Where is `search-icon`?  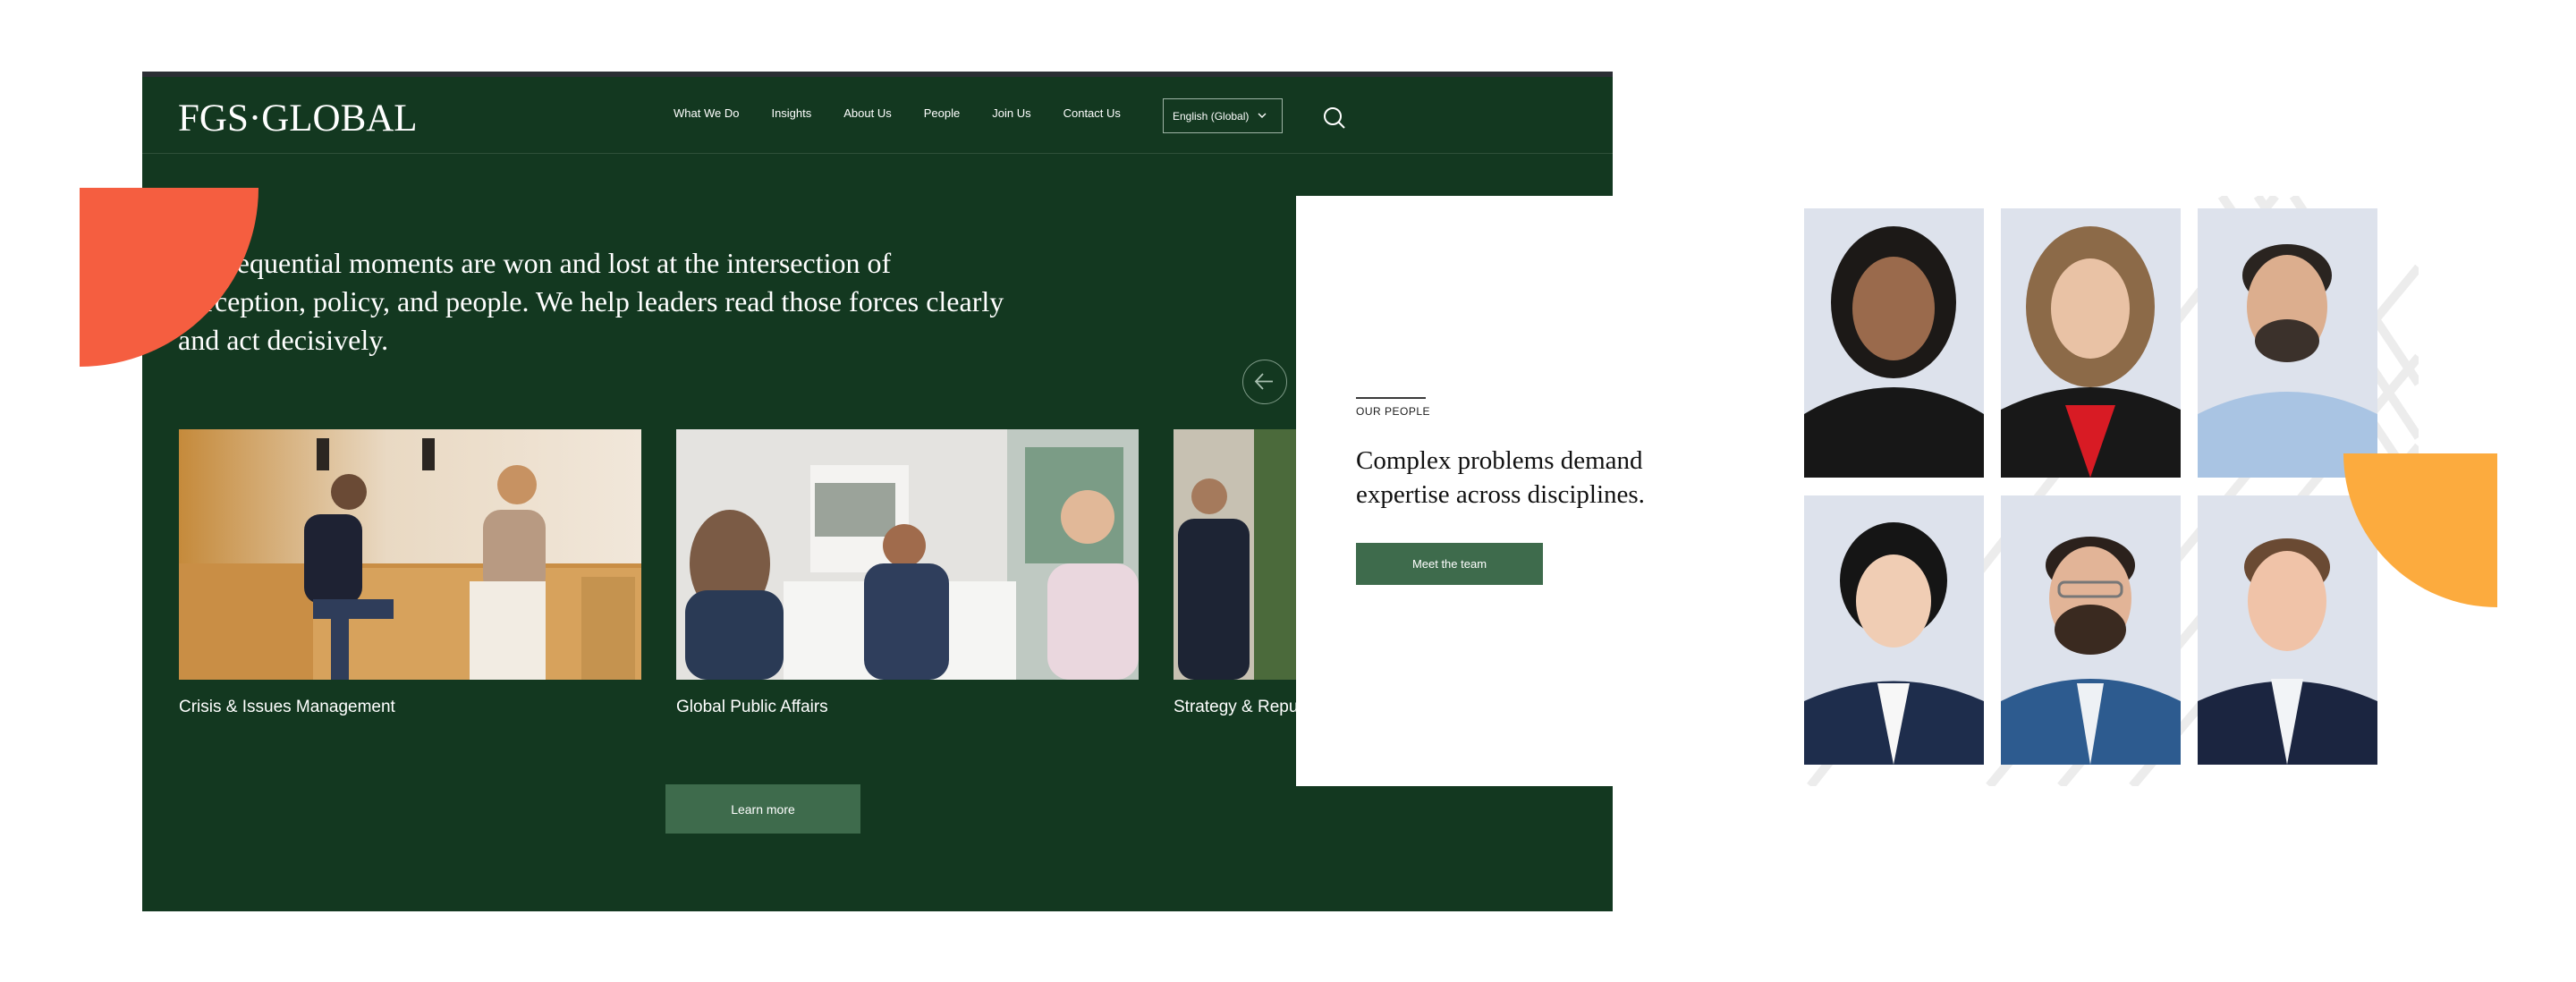 search-icon is located at coordinates (1334, 118).